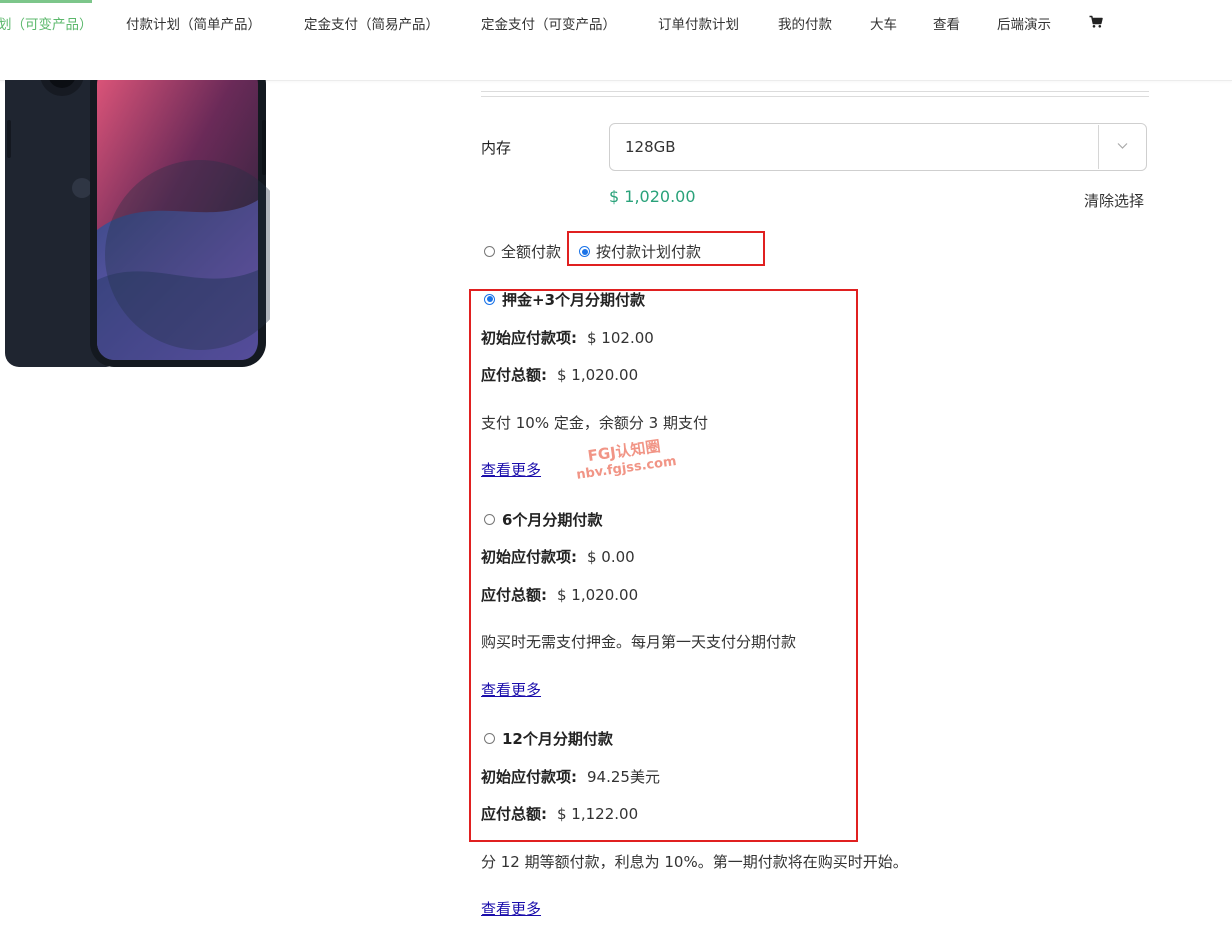 This screenshot has width=1232, height=926. I want to click on total-payment-value: $ 1,122.00, so click(598, 814).